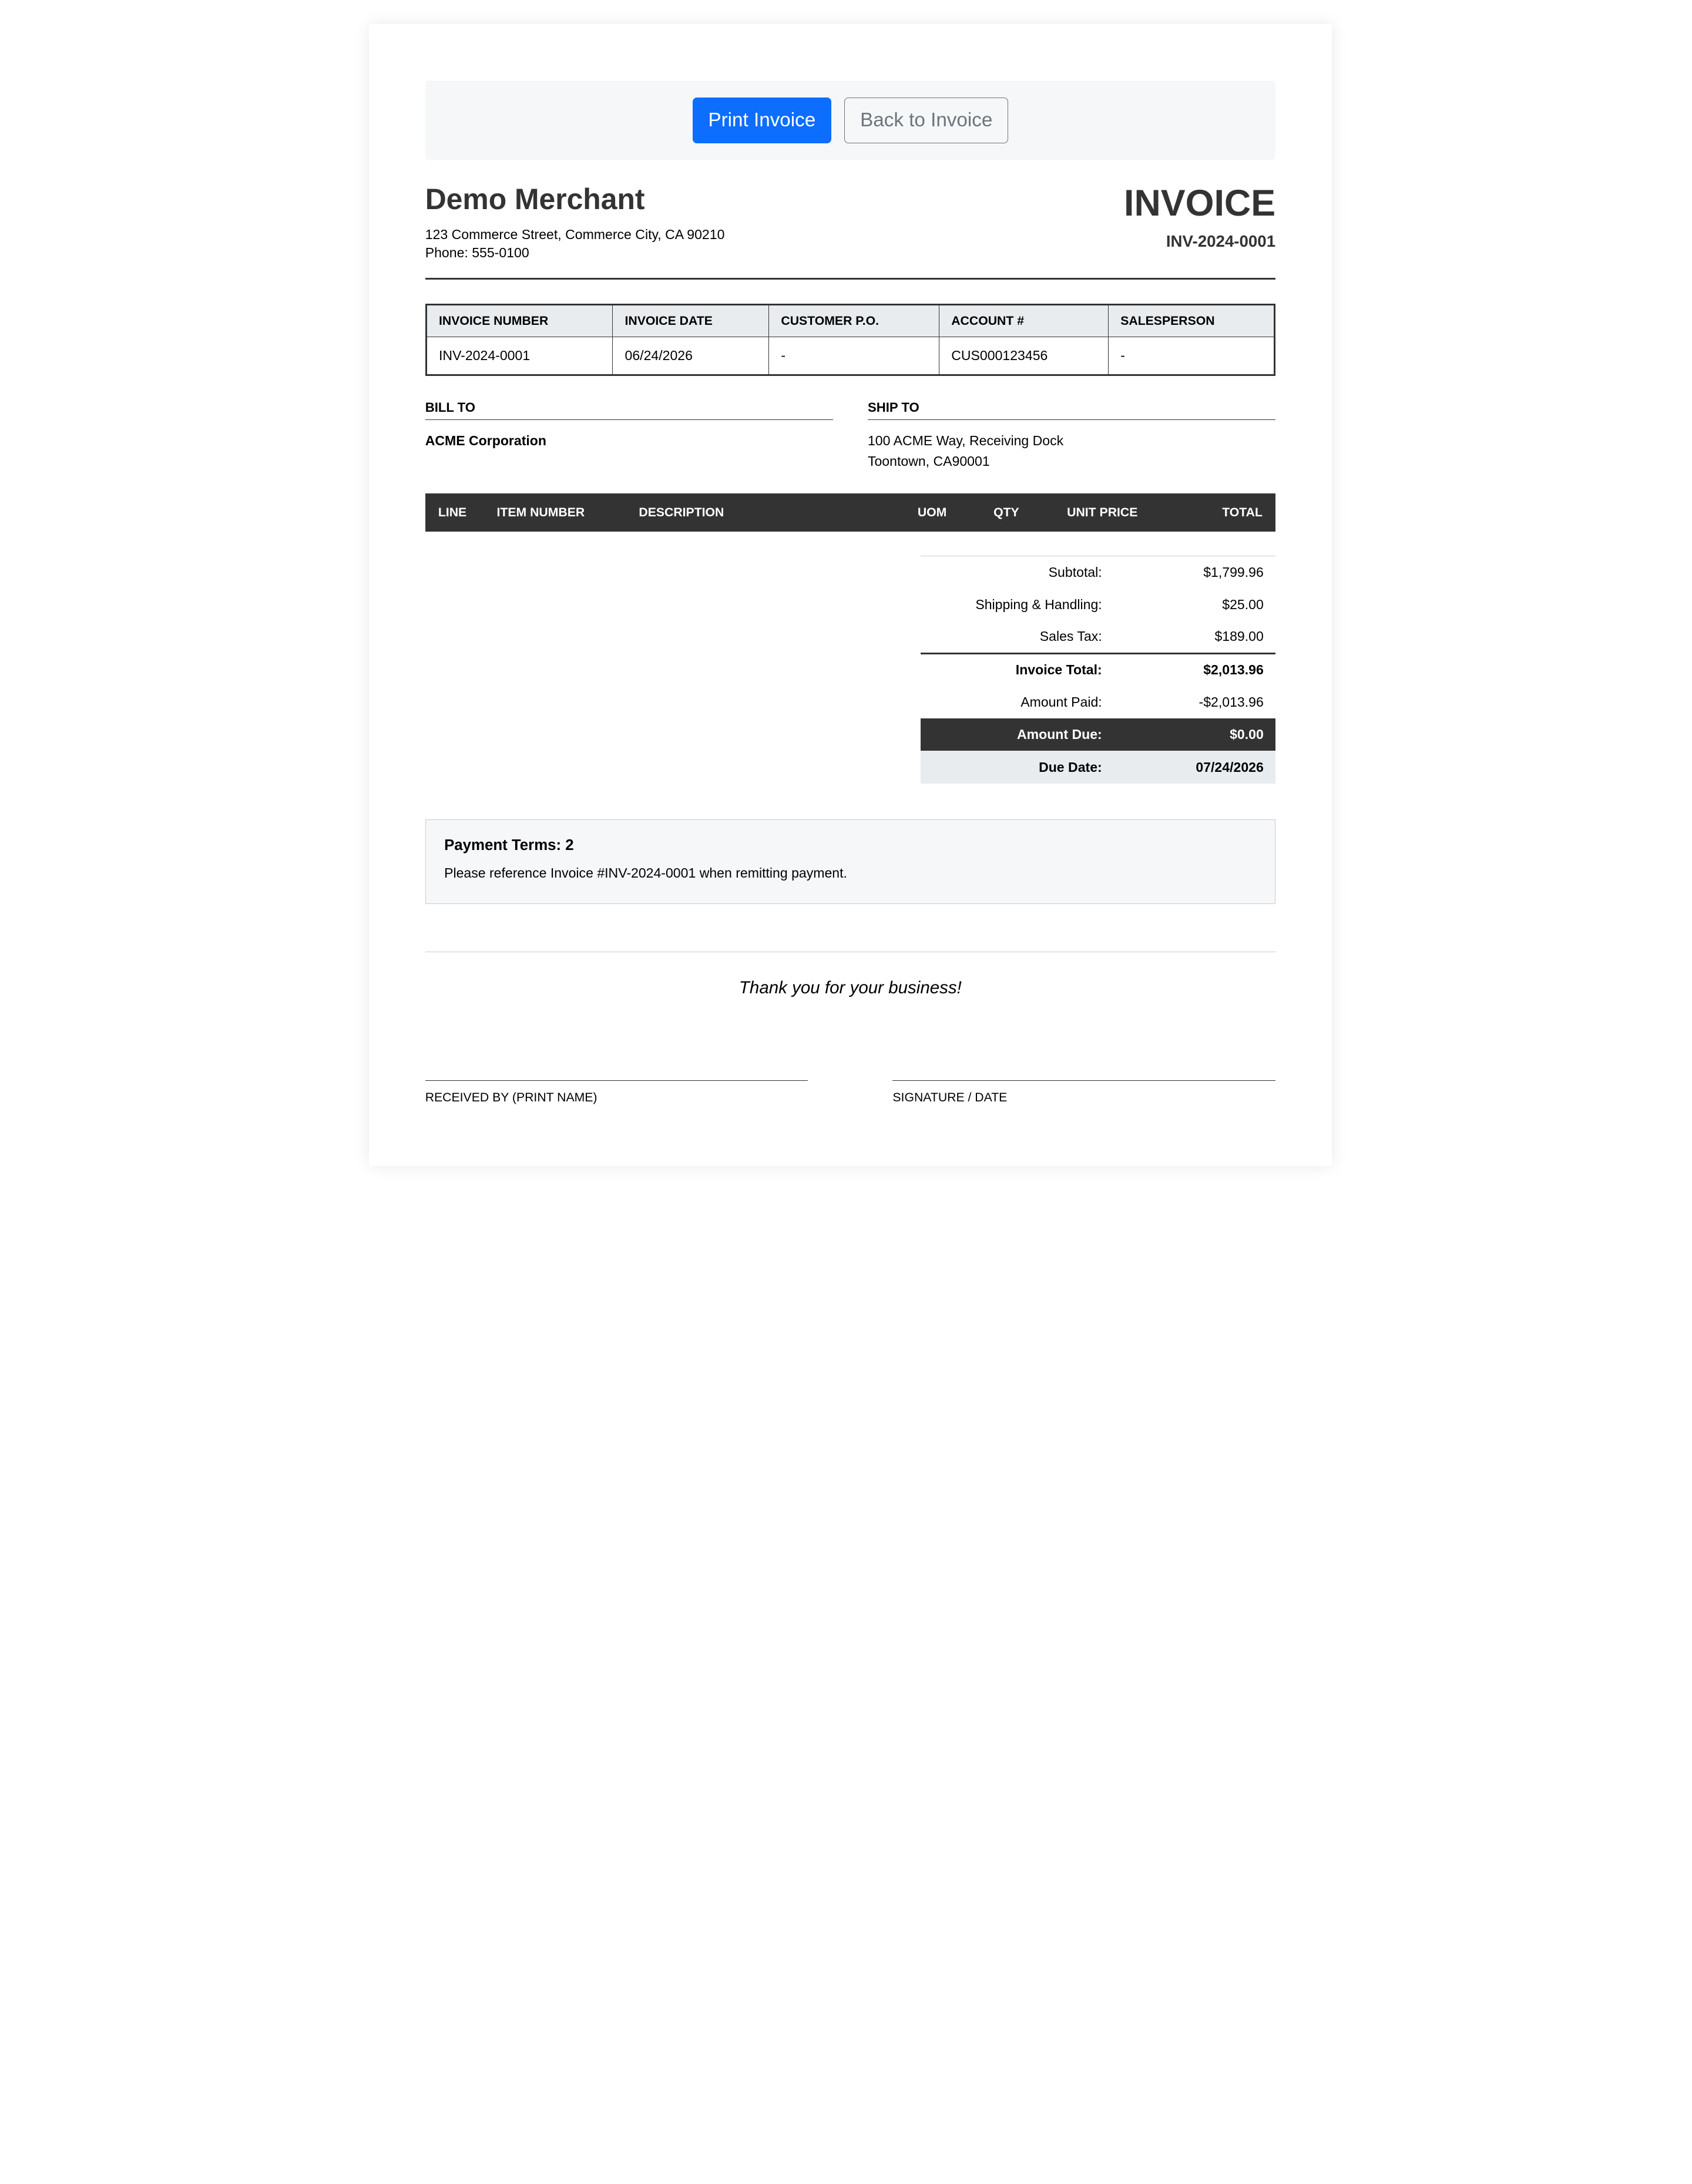  I want to click on subtotal-row: Subtotal: $1,799.96, so click(1098, 572).